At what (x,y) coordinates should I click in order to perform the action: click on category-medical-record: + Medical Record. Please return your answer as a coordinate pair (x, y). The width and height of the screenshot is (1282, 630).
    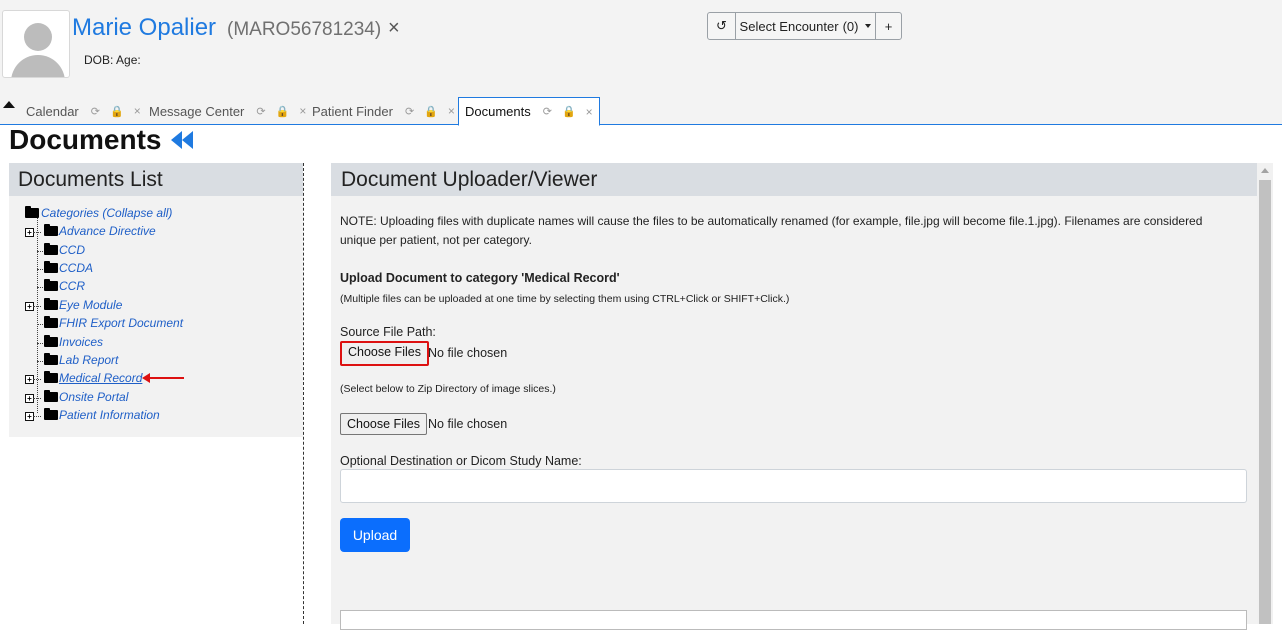
    Looking at the image, I should click on (156, 379).